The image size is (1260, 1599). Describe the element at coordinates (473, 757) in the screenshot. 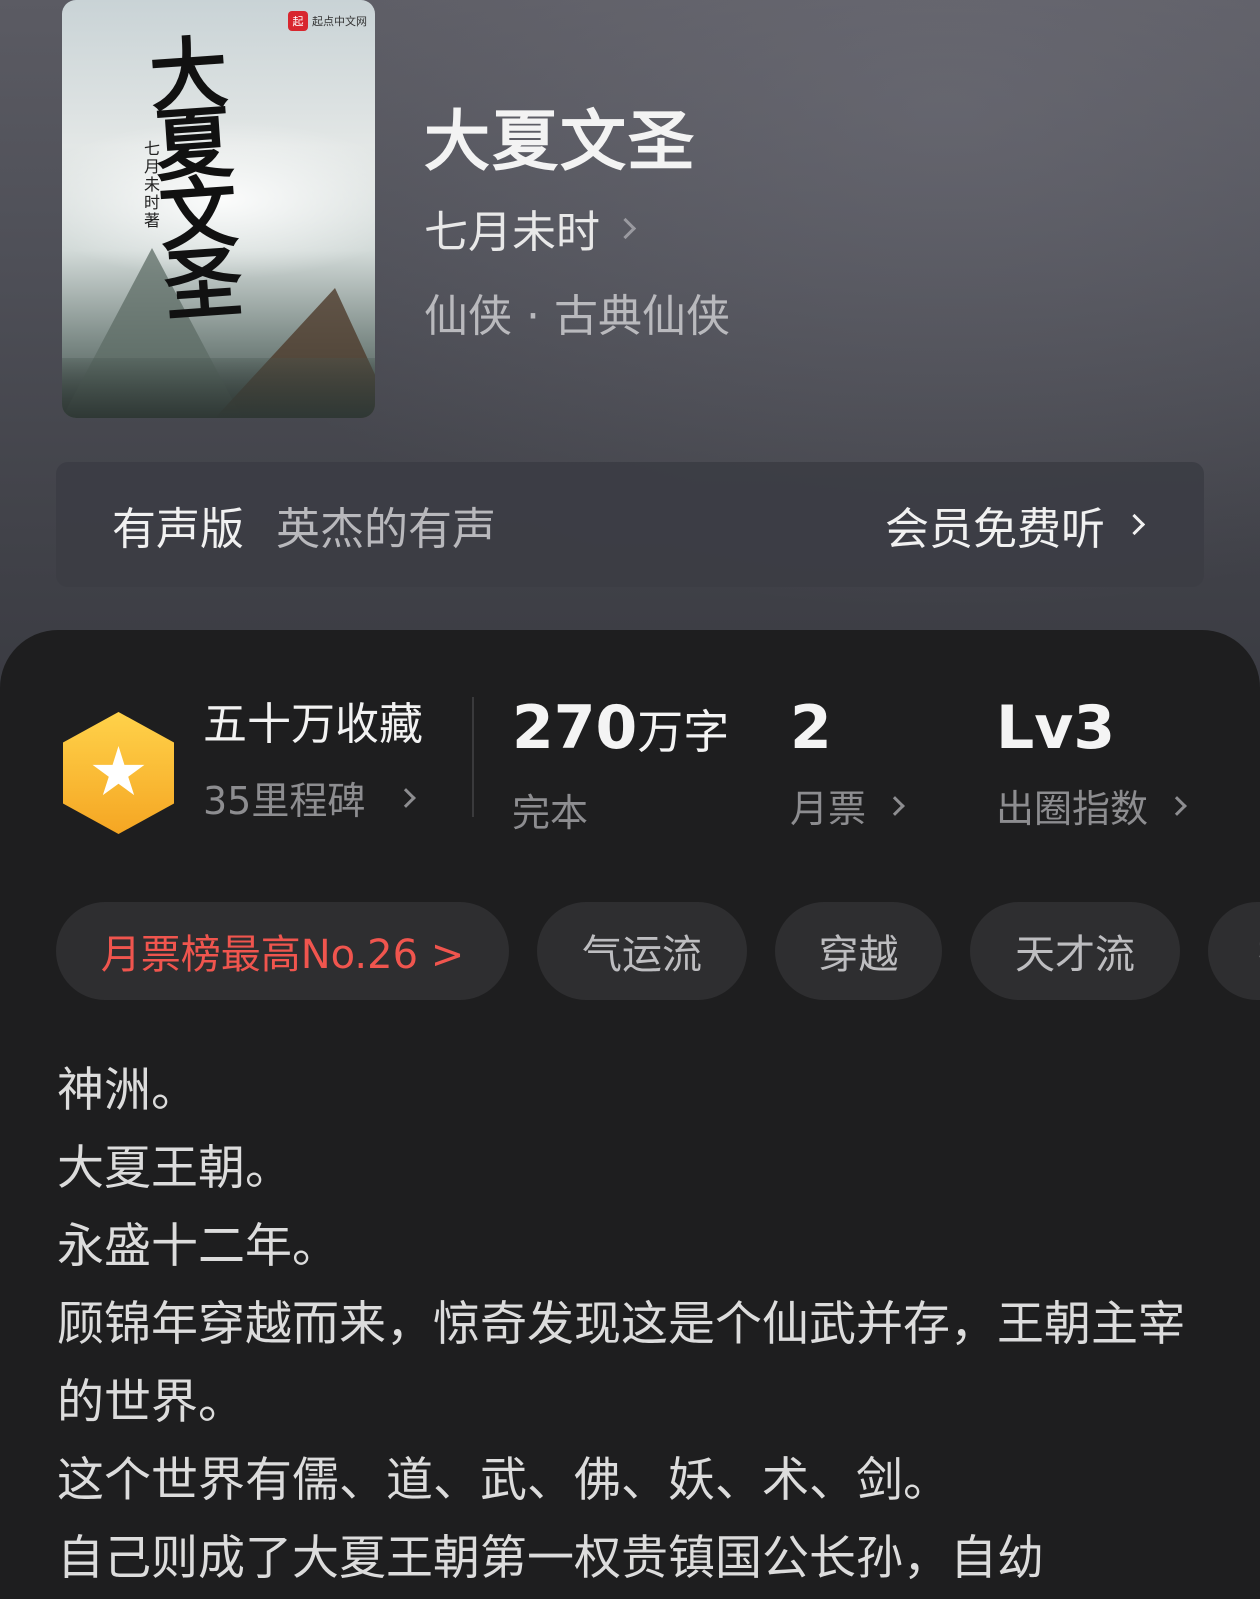

I see `stat-divider` at that location.